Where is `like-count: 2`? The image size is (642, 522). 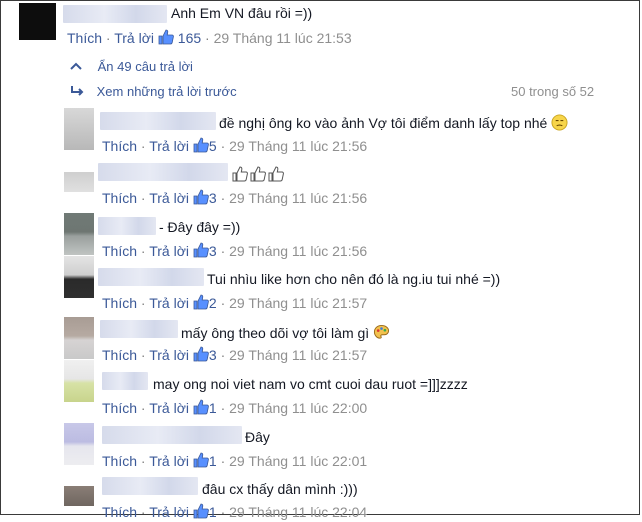 like-count: 2 is located at coordinates (213, 303).